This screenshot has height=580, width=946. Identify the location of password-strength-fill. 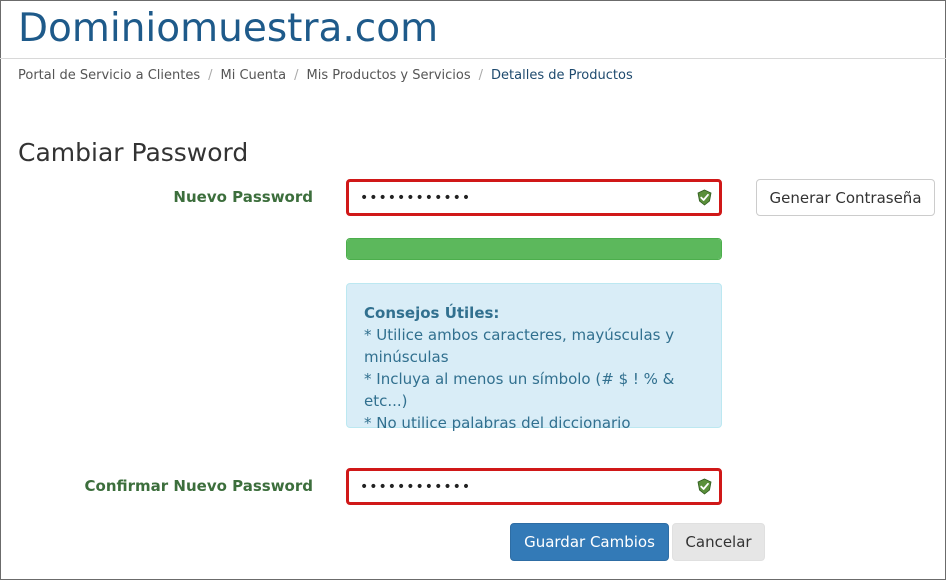
(534, 249).